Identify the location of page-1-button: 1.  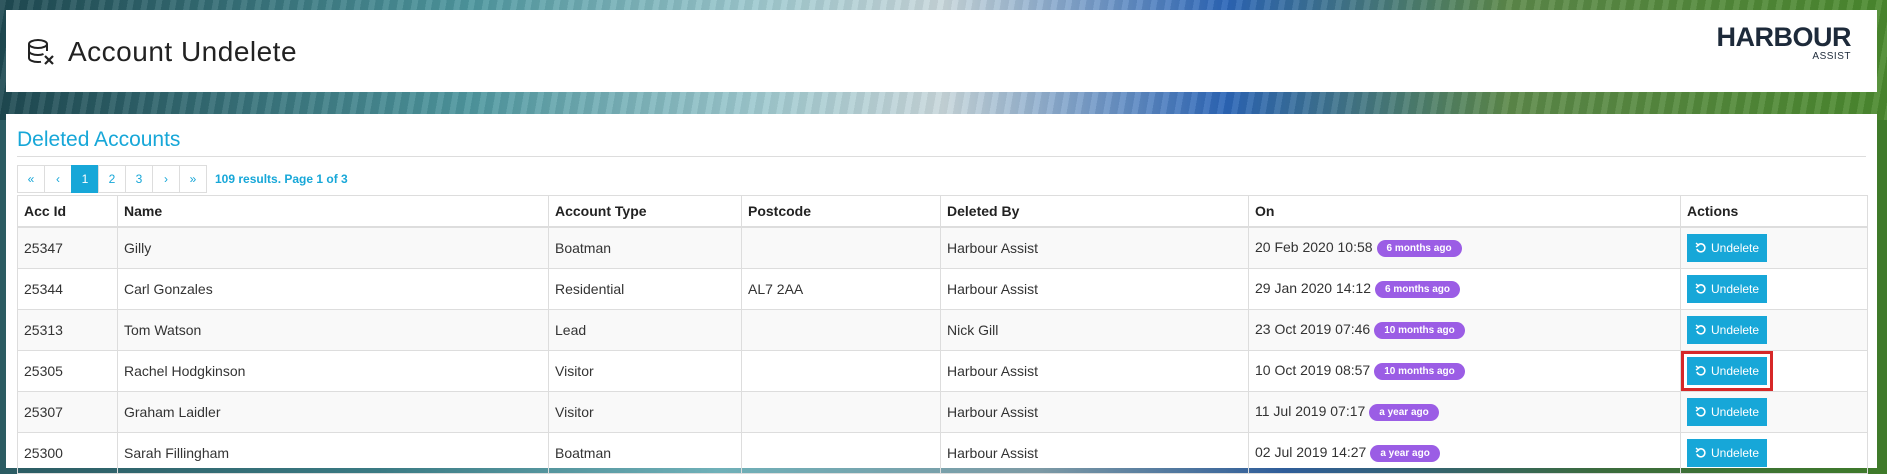
(85, 179).